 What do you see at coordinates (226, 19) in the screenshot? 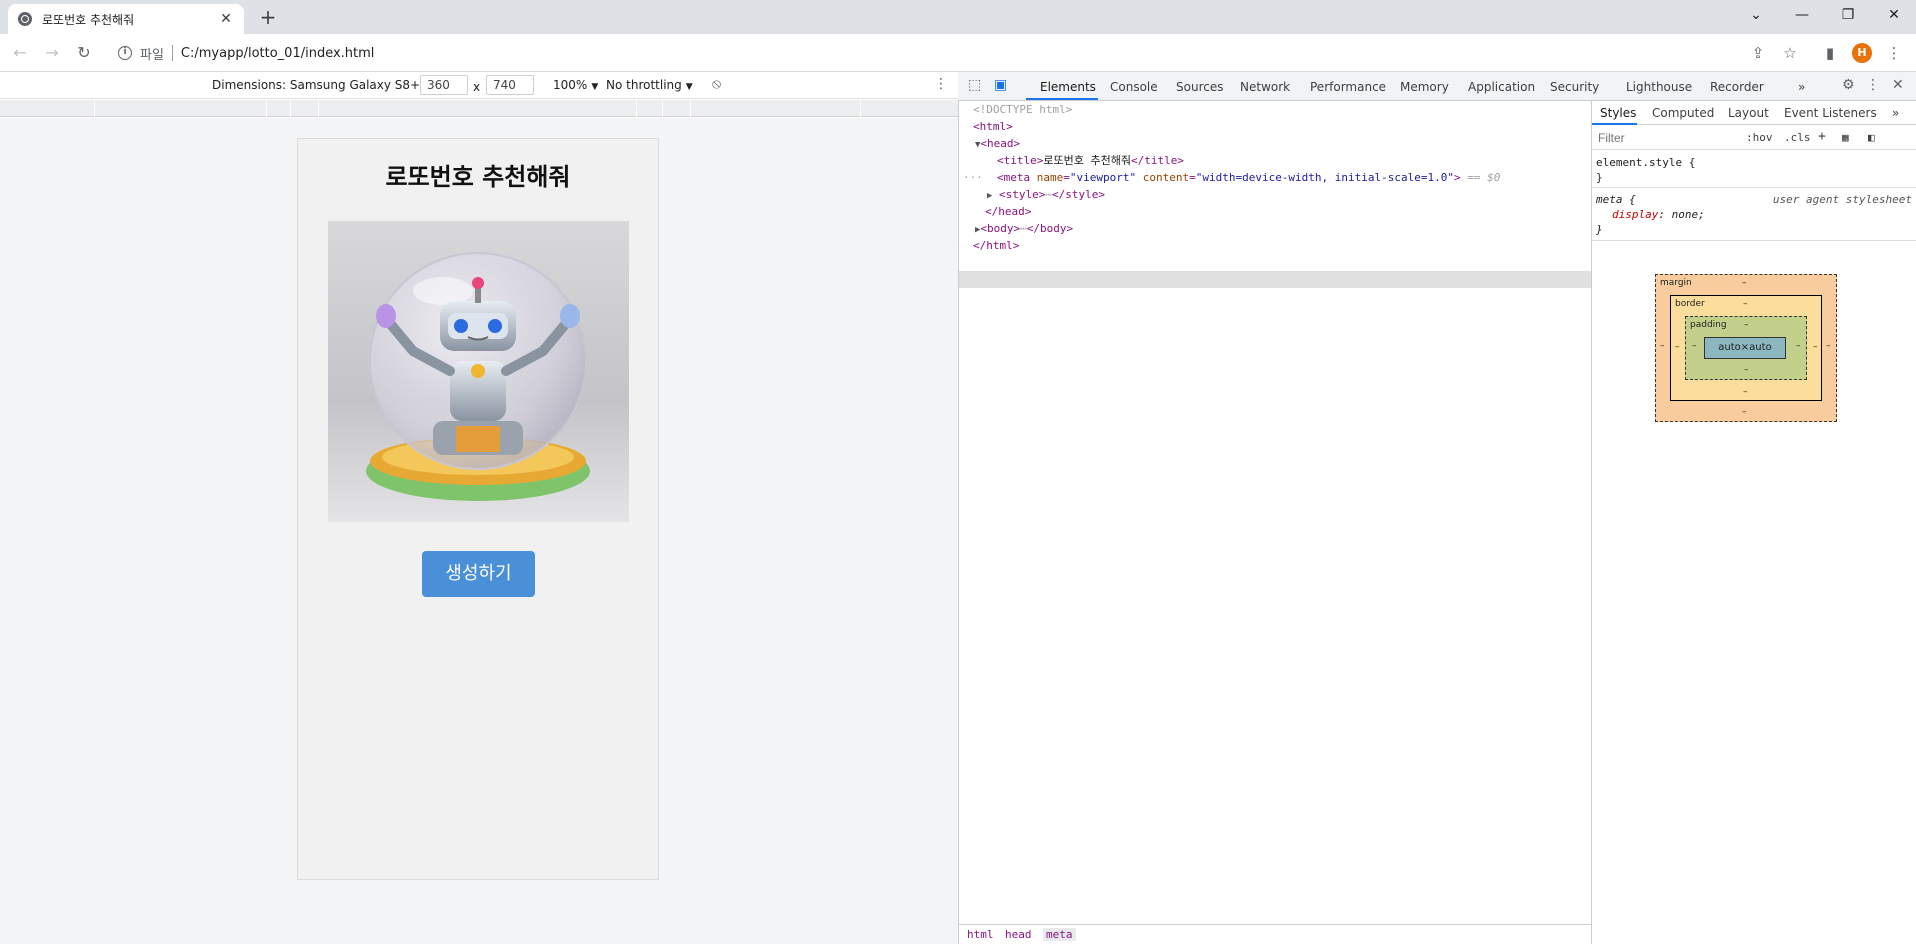
I see `close-tab-icon: ✕` at bounding box center [226, 19].